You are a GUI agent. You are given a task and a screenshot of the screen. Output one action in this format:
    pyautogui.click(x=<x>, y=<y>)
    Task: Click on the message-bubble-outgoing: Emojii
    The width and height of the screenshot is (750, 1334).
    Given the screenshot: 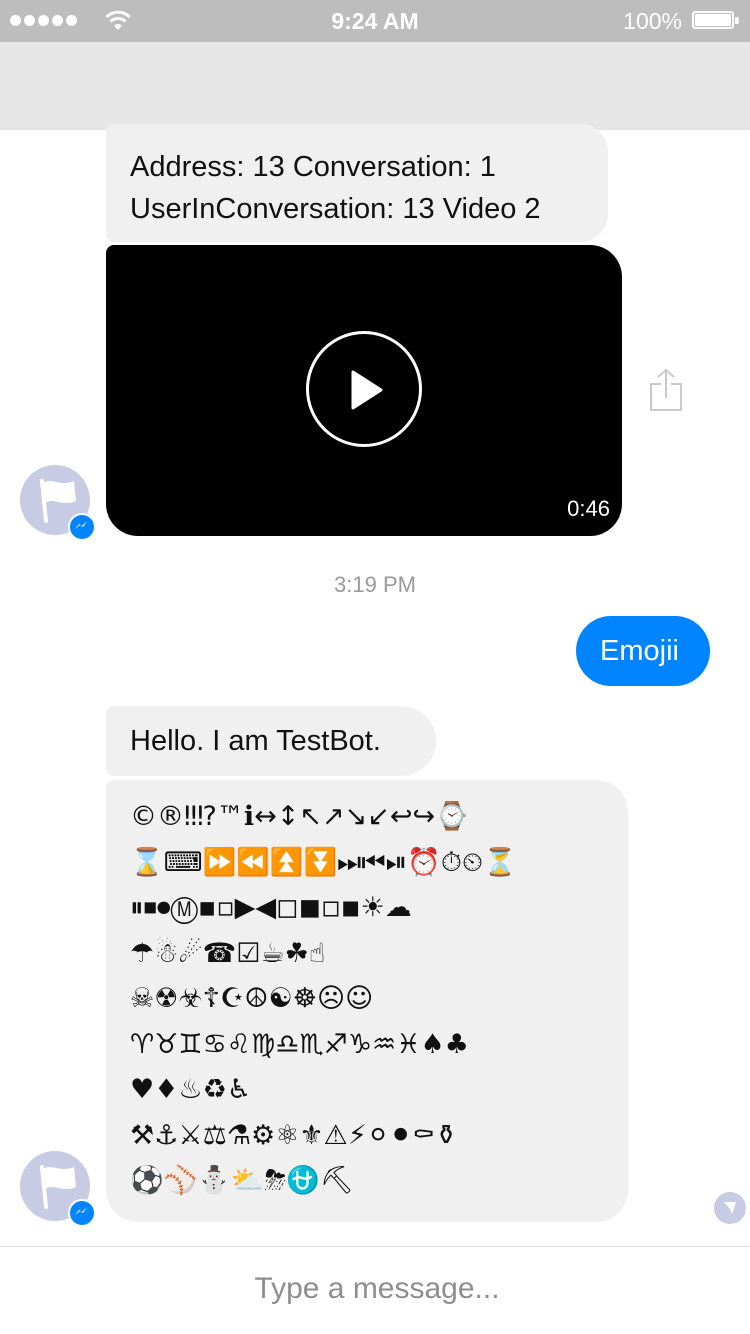 What is the action you would take?
    pyautogui.click(x=643, y=651)
    